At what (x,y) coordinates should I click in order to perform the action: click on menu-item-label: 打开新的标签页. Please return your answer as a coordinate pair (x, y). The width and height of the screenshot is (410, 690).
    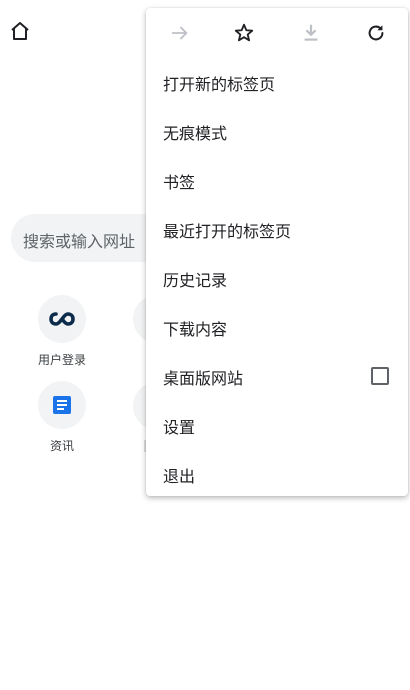
    Looking at the image, I should click on (219, 84).